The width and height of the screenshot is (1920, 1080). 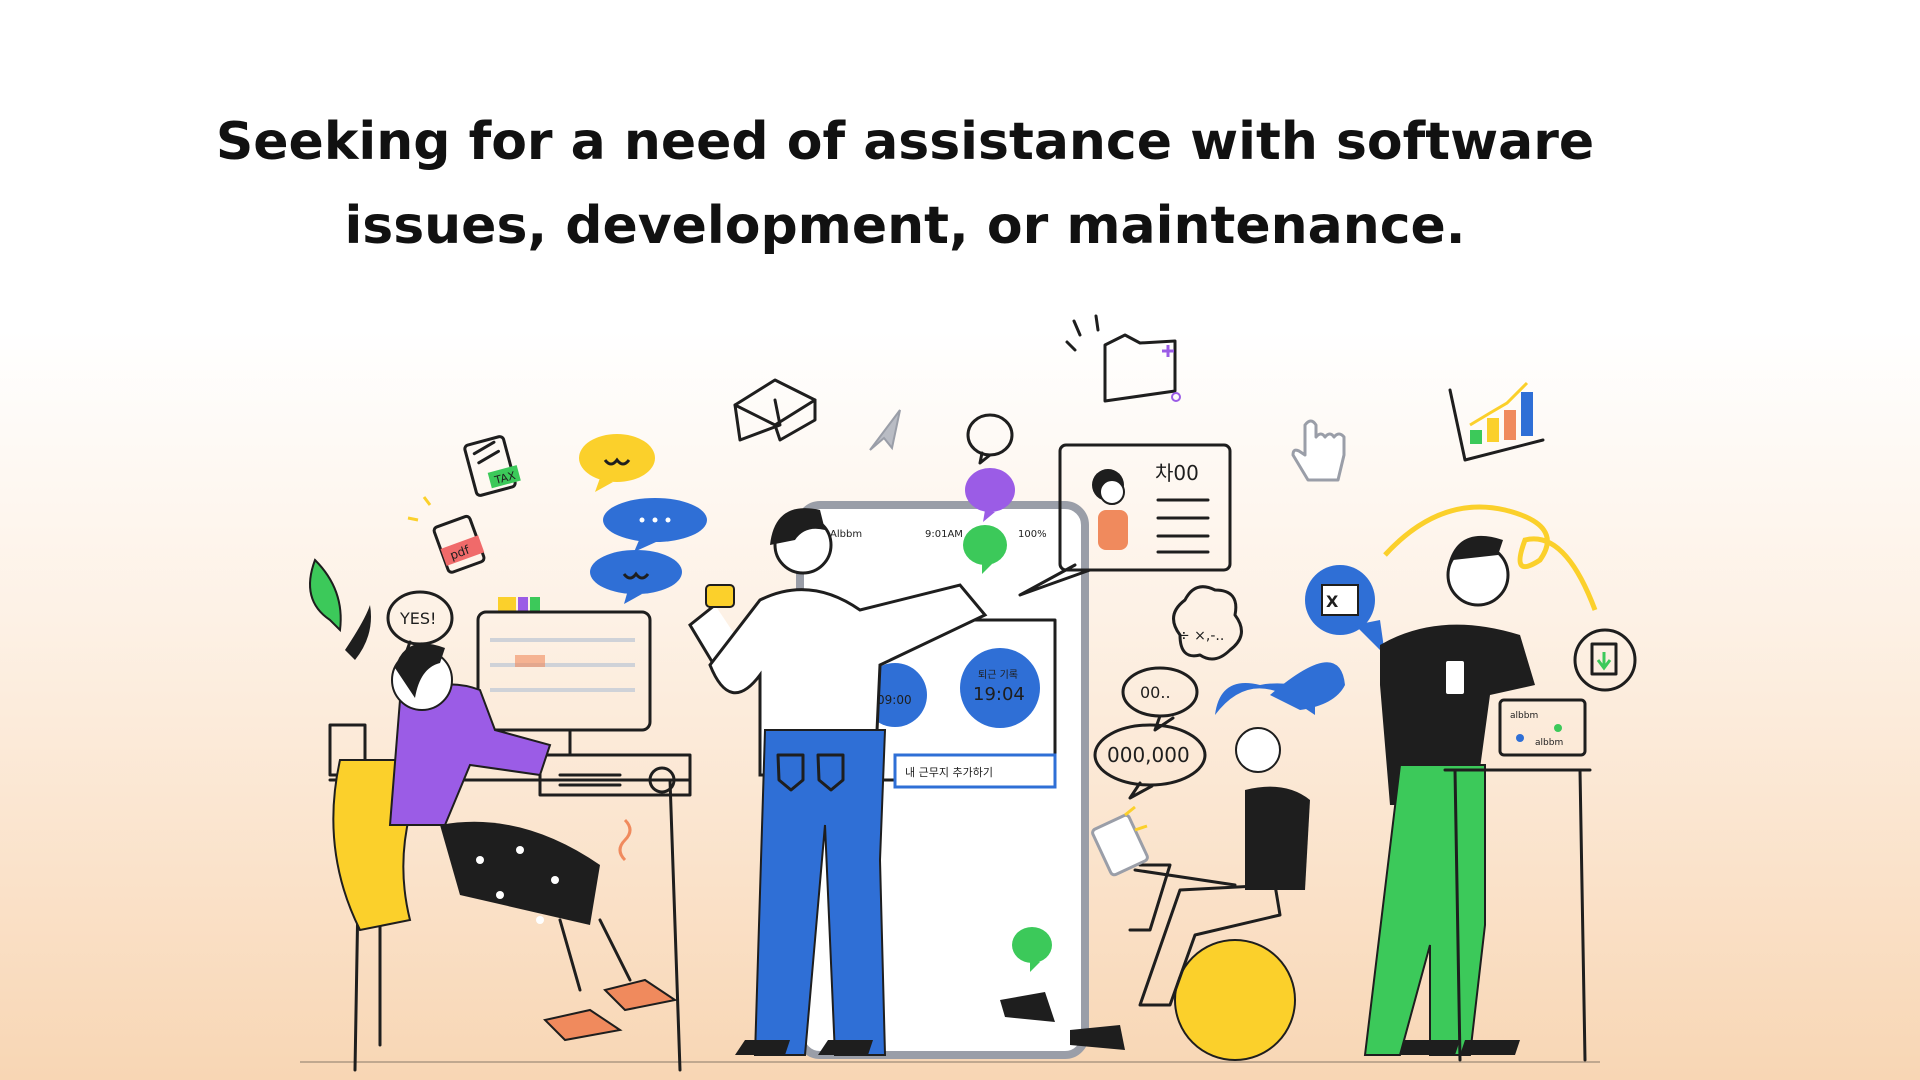 I want to click on math-bubble-text: ÷ ×,-.., so click(x=1201, y=636).